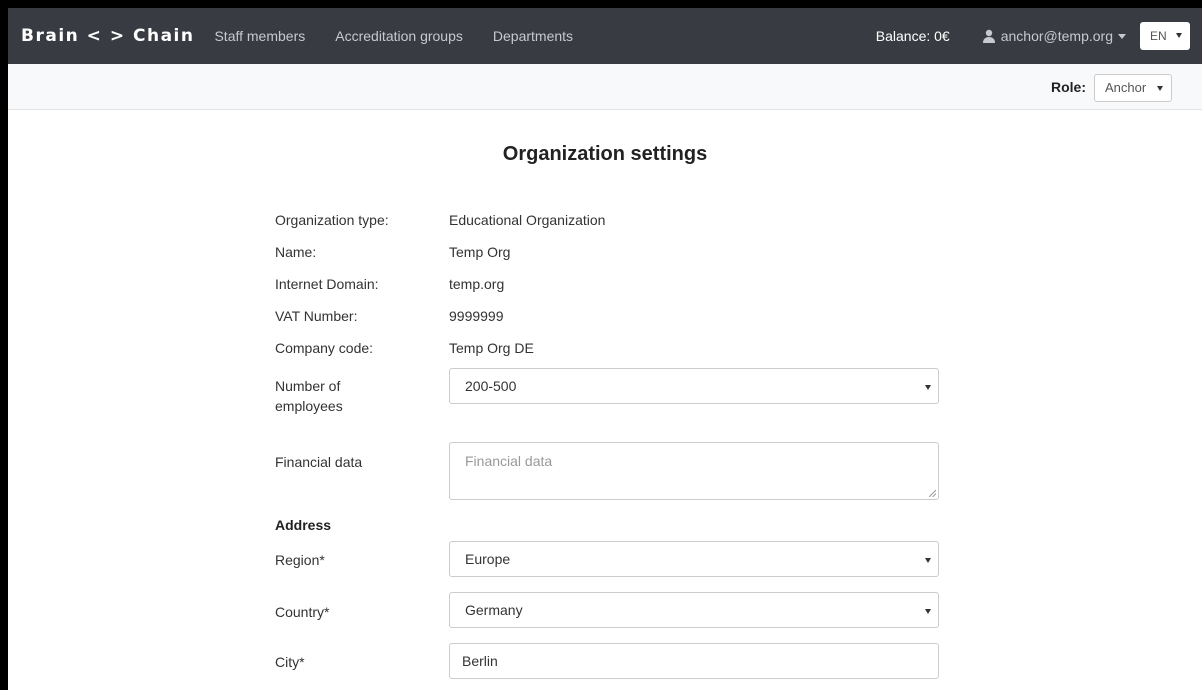  I want to click on navbar-right: Balance: 0€ anchor@temp.org EN, so click(1039, 36).